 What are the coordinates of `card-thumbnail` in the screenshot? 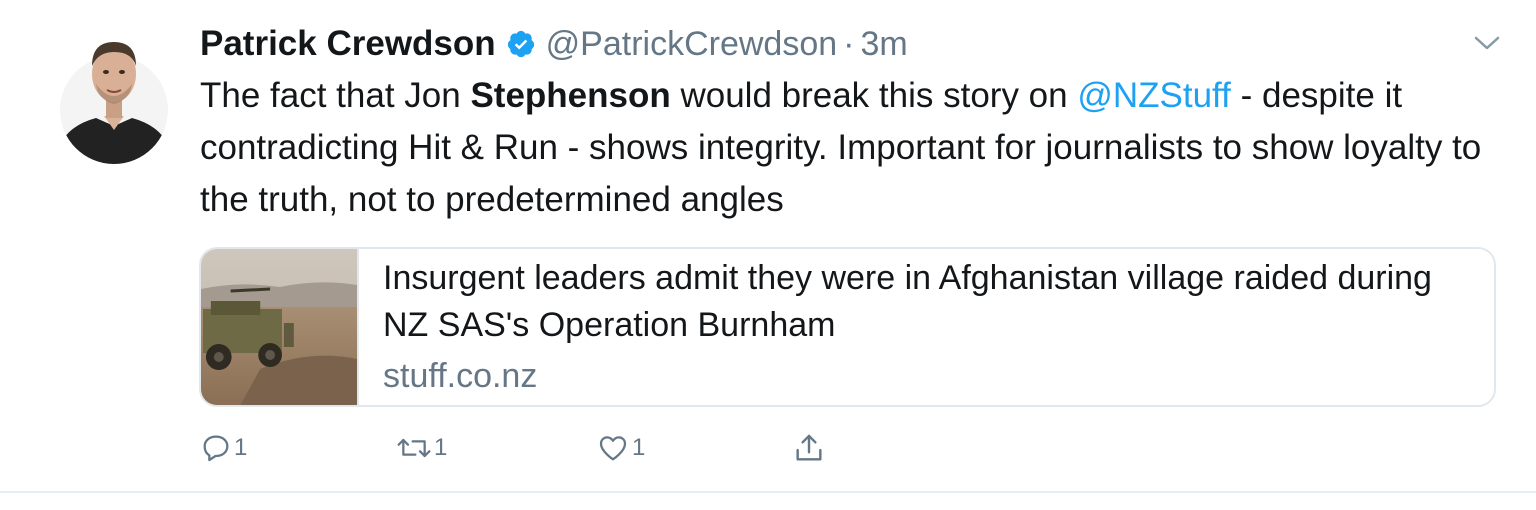 It's located at (280, 327).